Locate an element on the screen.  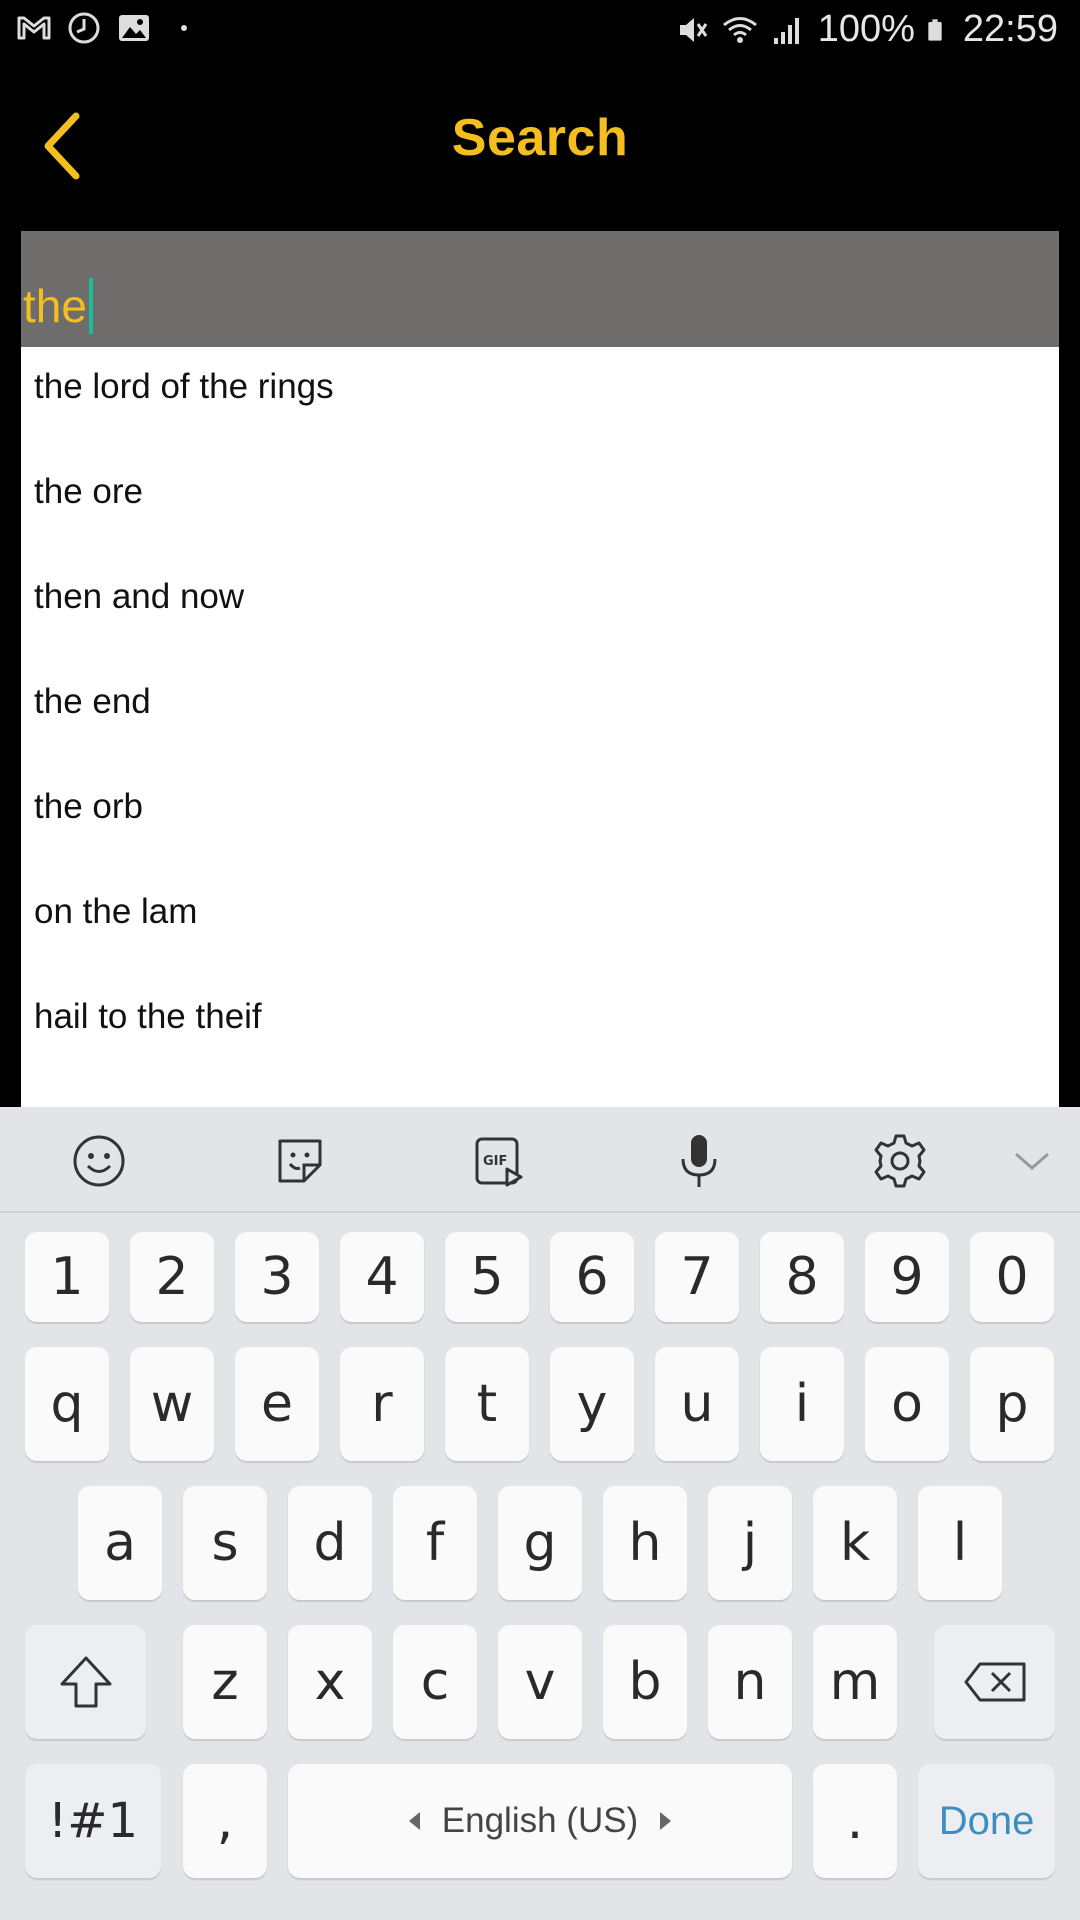
key-1: 1 is located at coordinates (67, 1277).